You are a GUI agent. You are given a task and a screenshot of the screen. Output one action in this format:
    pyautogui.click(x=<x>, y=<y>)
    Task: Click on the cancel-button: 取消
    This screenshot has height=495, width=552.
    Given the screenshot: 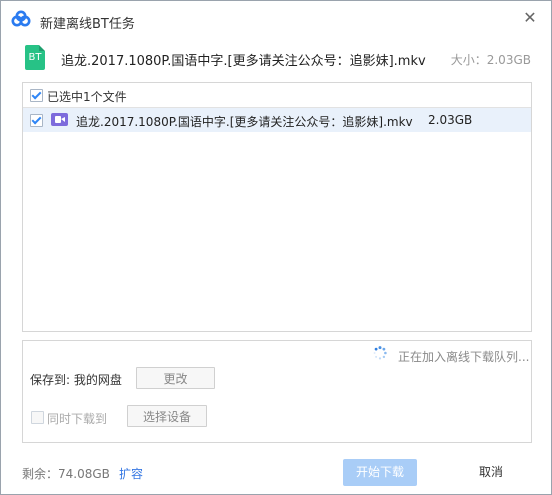 What is the action you would take?
    pyautogui.click(x=491, y=472)
    